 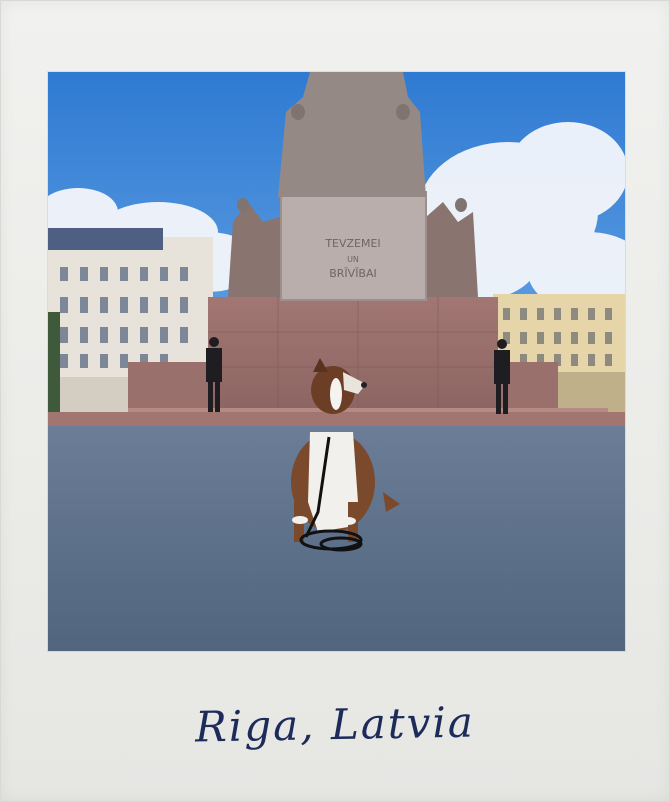 I want to click on monument-inscription-line: UN, so click(x=353, y=259).